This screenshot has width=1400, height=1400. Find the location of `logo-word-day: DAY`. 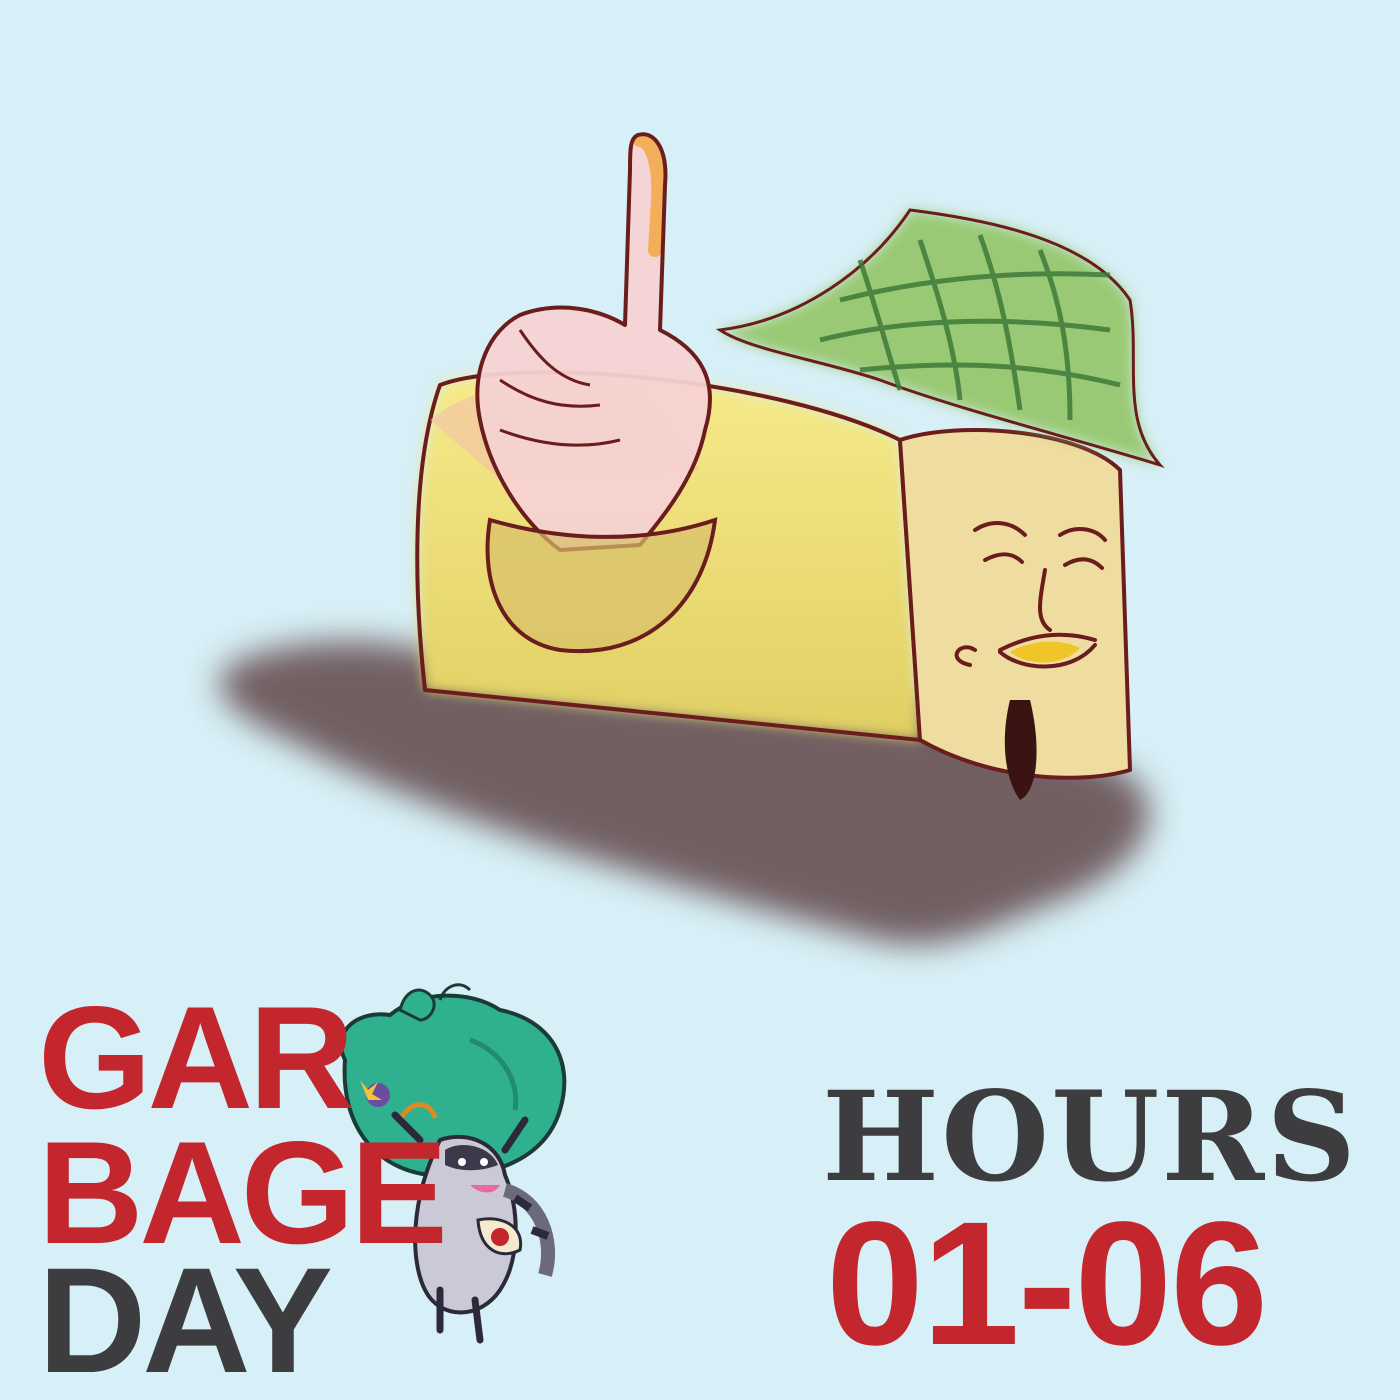

logo-word-day: DAY is located at coordinates (185, 1318).